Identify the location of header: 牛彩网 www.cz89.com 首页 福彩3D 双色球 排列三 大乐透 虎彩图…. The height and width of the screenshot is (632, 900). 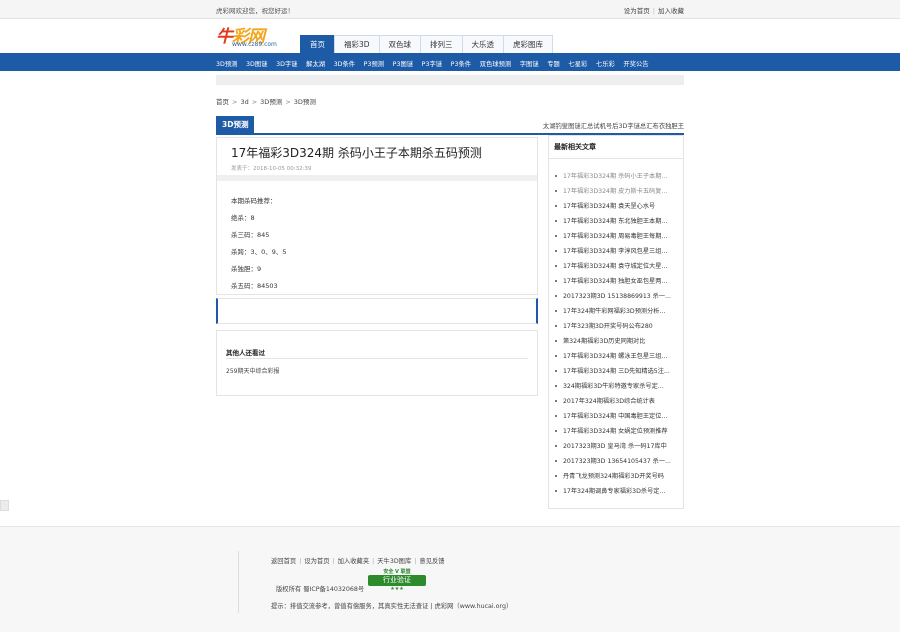
(450, 36).